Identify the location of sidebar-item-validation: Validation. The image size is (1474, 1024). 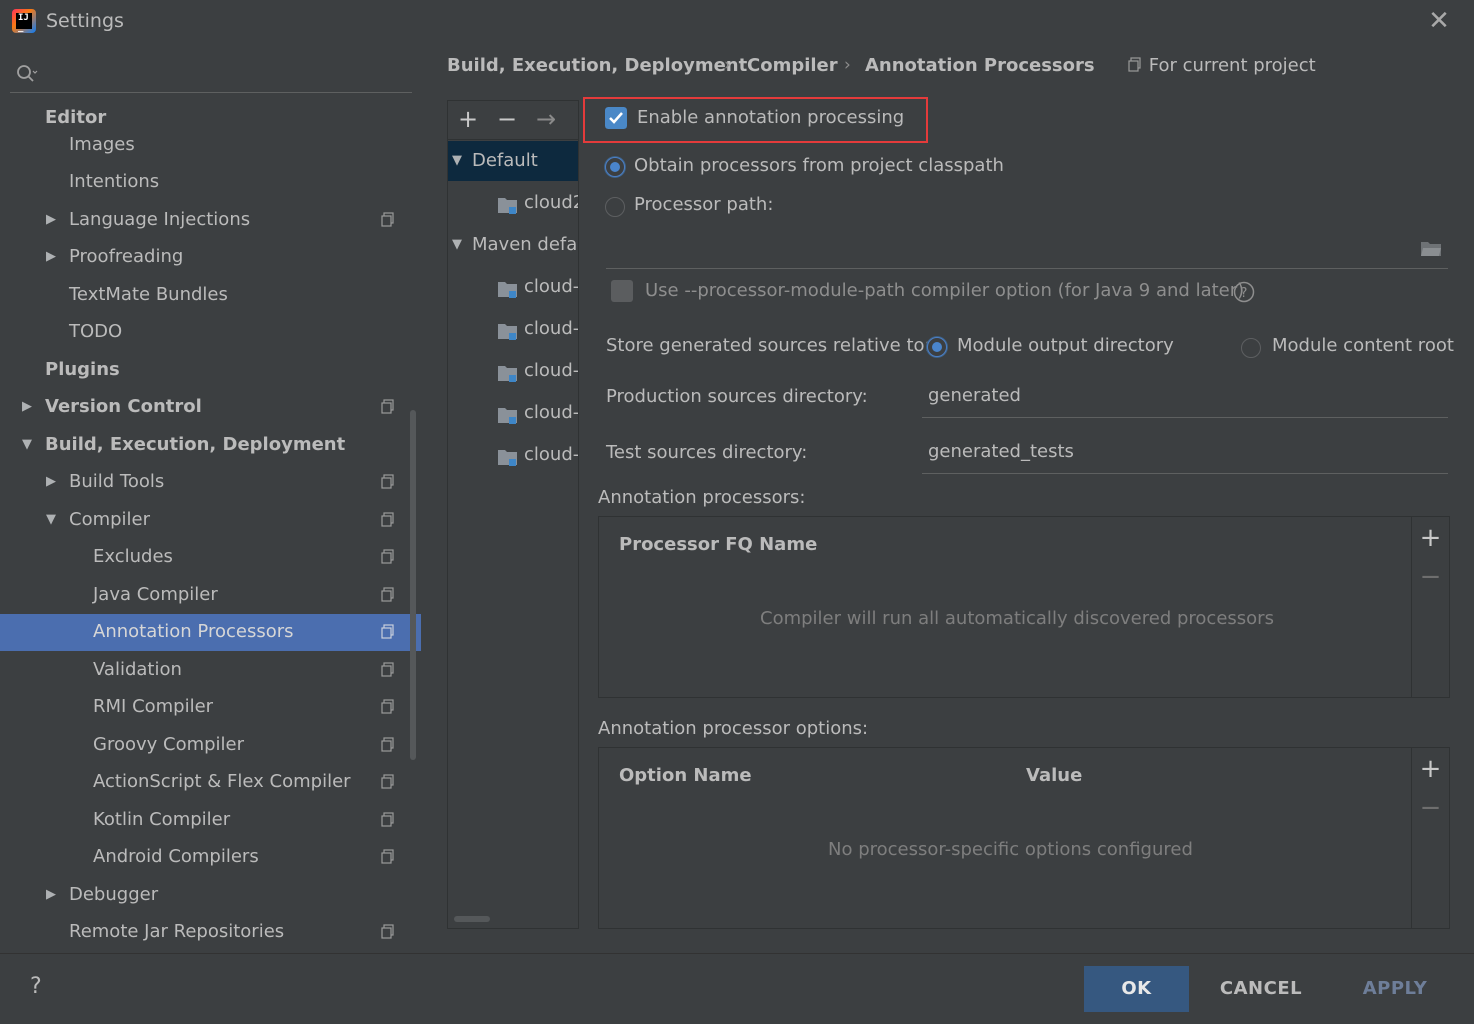
(137, 670).